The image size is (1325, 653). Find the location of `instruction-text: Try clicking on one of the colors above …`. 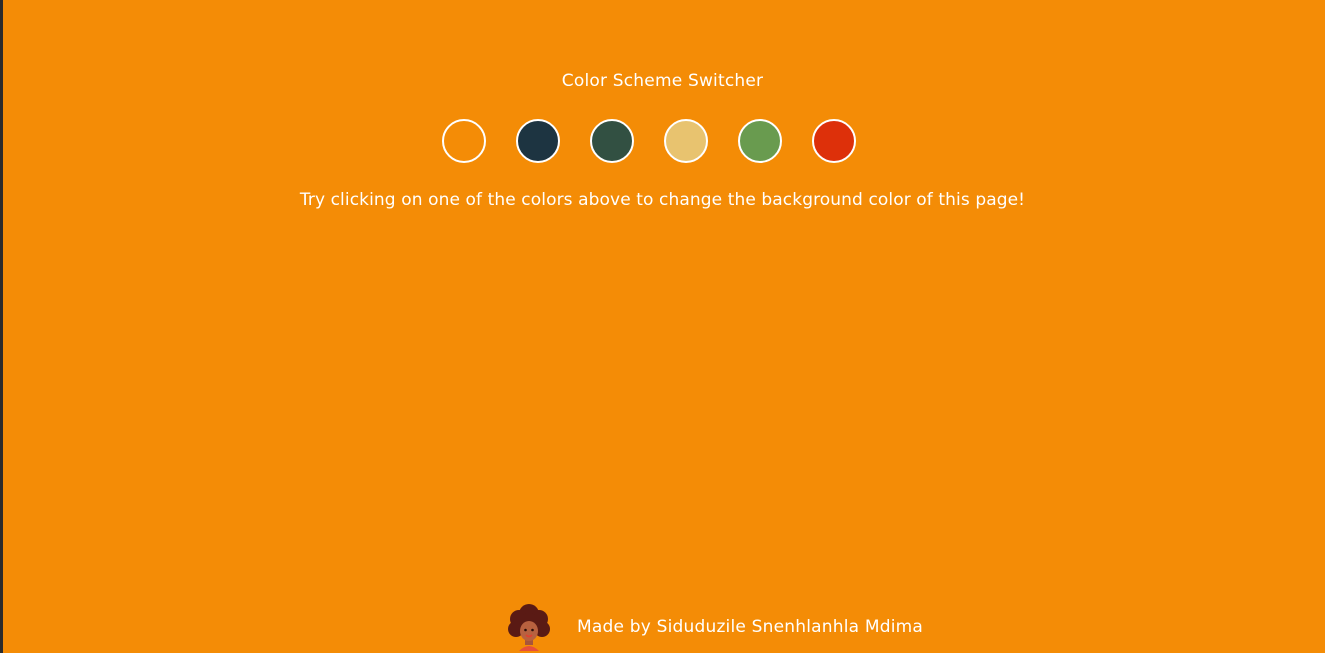

instruction-text: Try clicking on one of the colors above … is located at coordinates (662, 200).